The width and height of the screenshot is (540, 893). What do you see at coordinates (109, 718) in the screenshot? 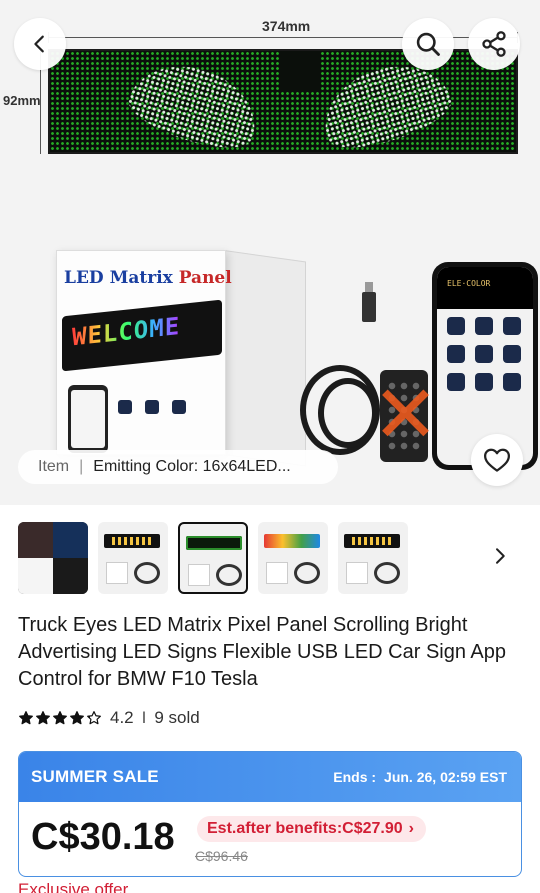
I see `rating-row: 4.2 I 9 sold` at bounding box center [109, 718].